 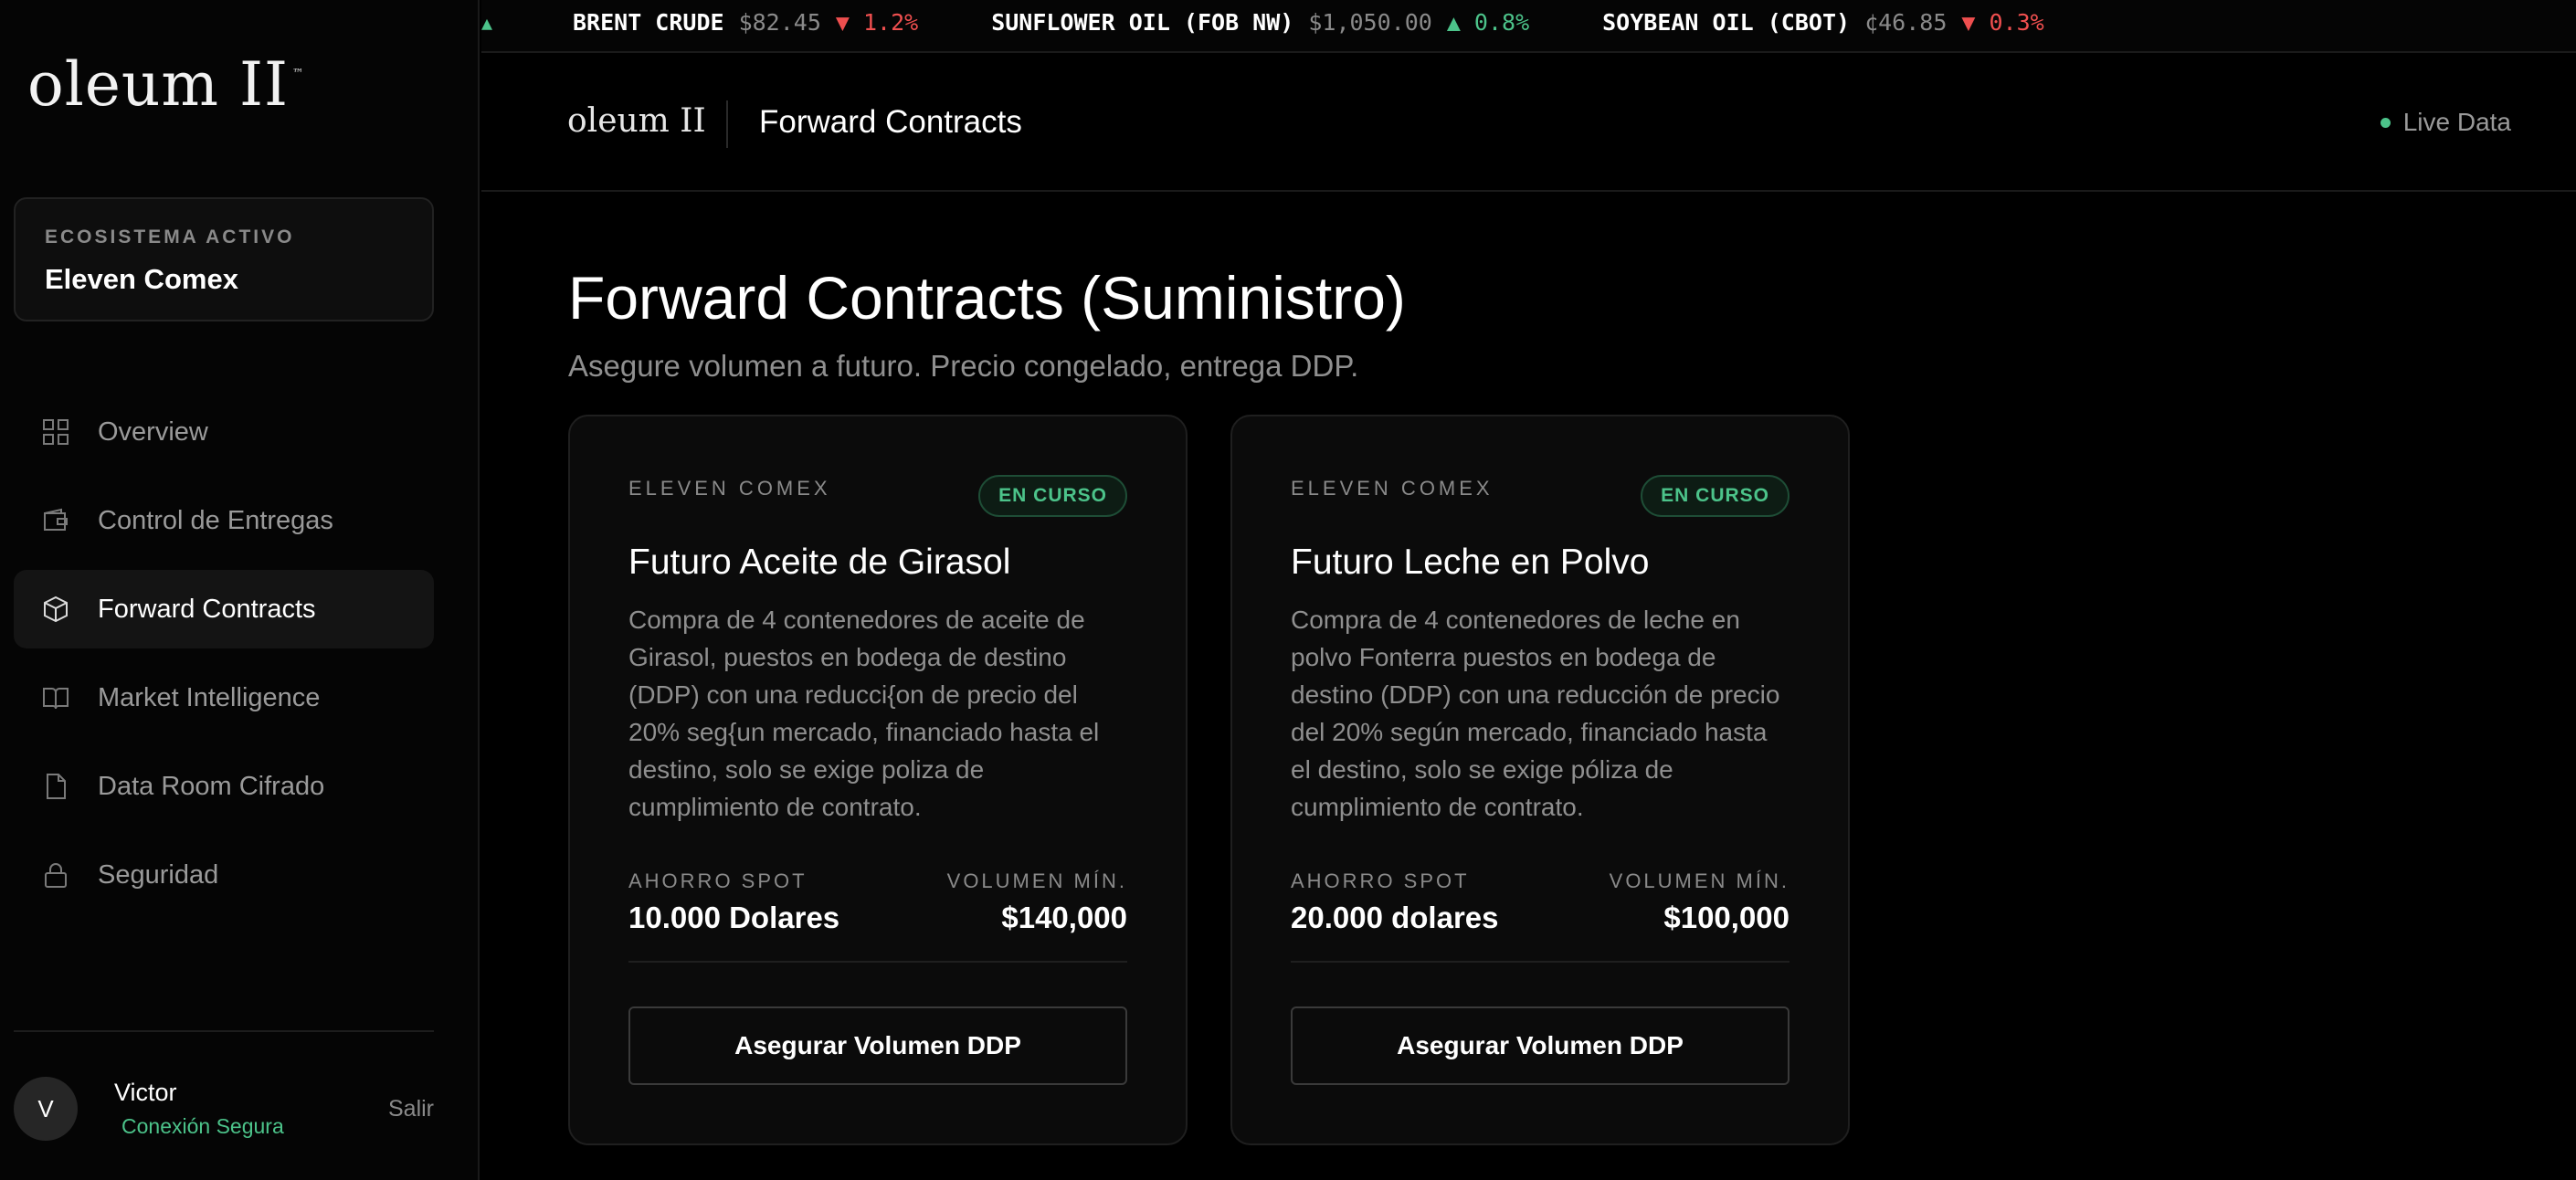 What do you see at coordinates (1470, 562) in the screenshot?
I see `card-title: Futuro Leche en Polvo` at bounding box center [1470, 562].